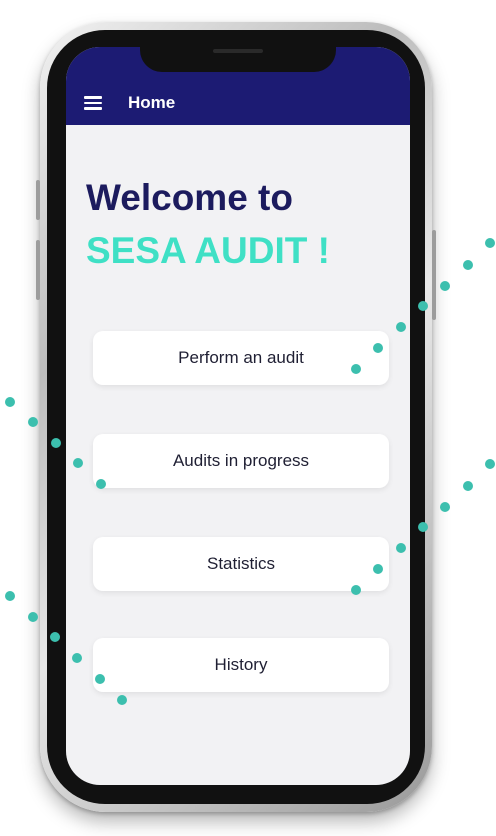 The image size is (496, 836). Describe the element at coordinates (189, 197) in the screenshot. I see `welcome-heading: Welcome to` at that location.